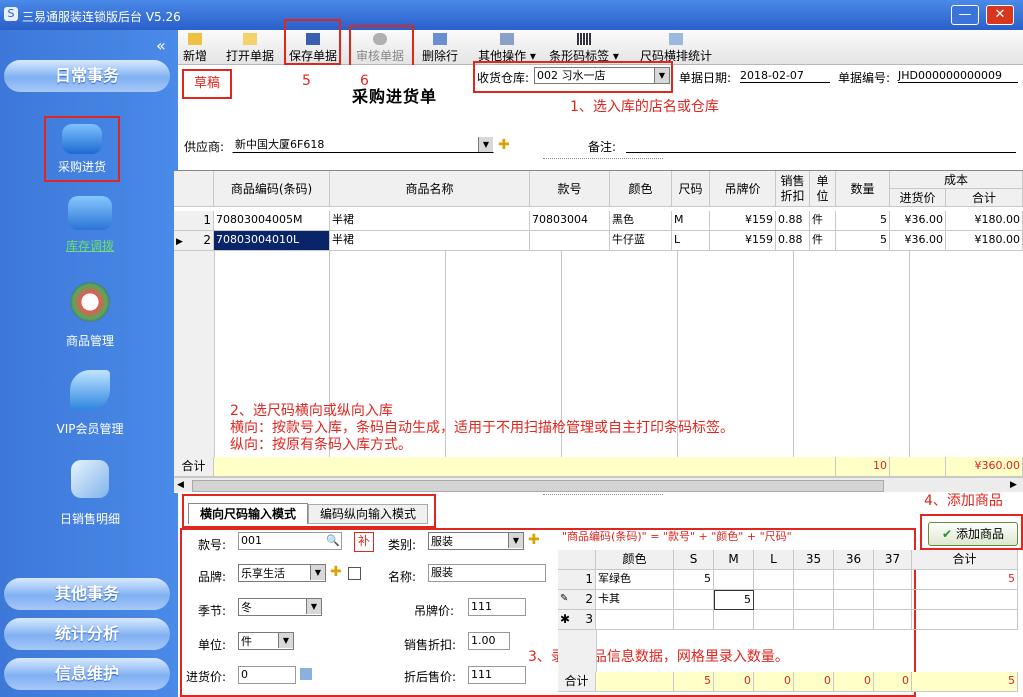 Image resolution: width=1023 pixels, height=697 pixels. What do you see at coordinates (336, 572) in the screenshot?
I see `add-brand-icon: ✚` at bounding box center [336, 572].